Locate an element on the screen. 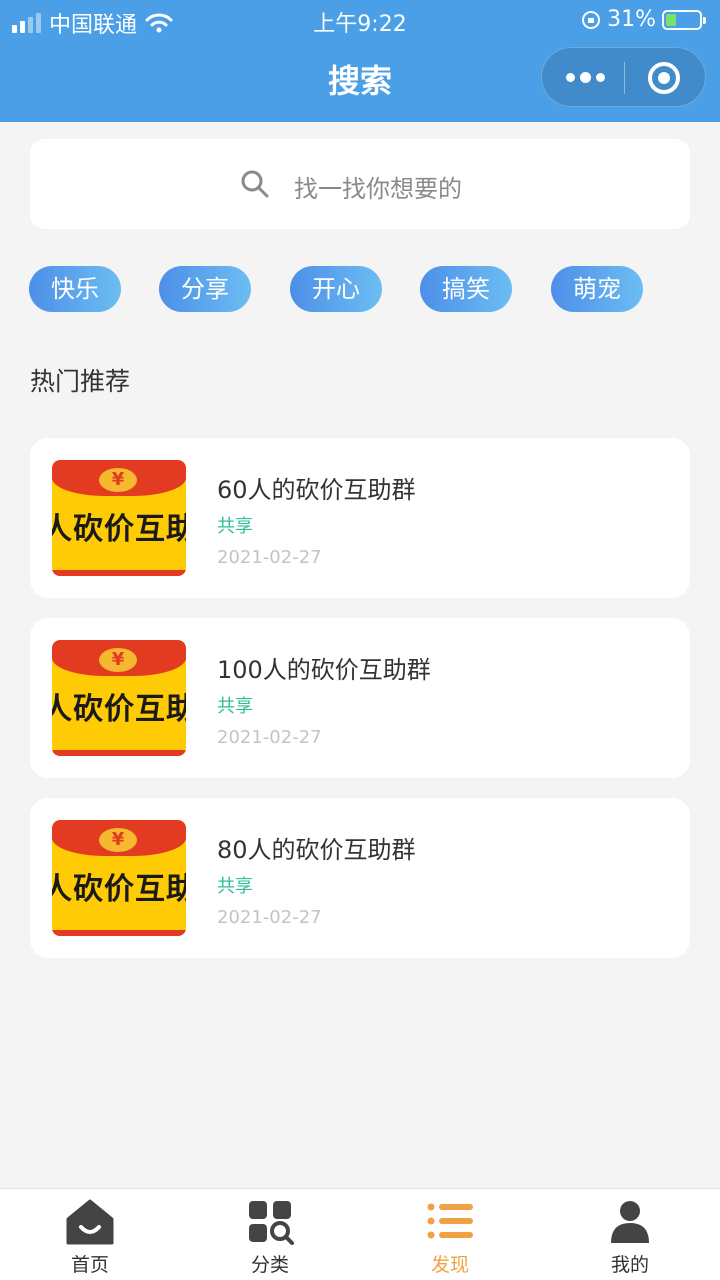 Image resolution: width=720 pixels, height=1280 pixels. tab-mine: 我的 is located at coordinates (630, 1234).